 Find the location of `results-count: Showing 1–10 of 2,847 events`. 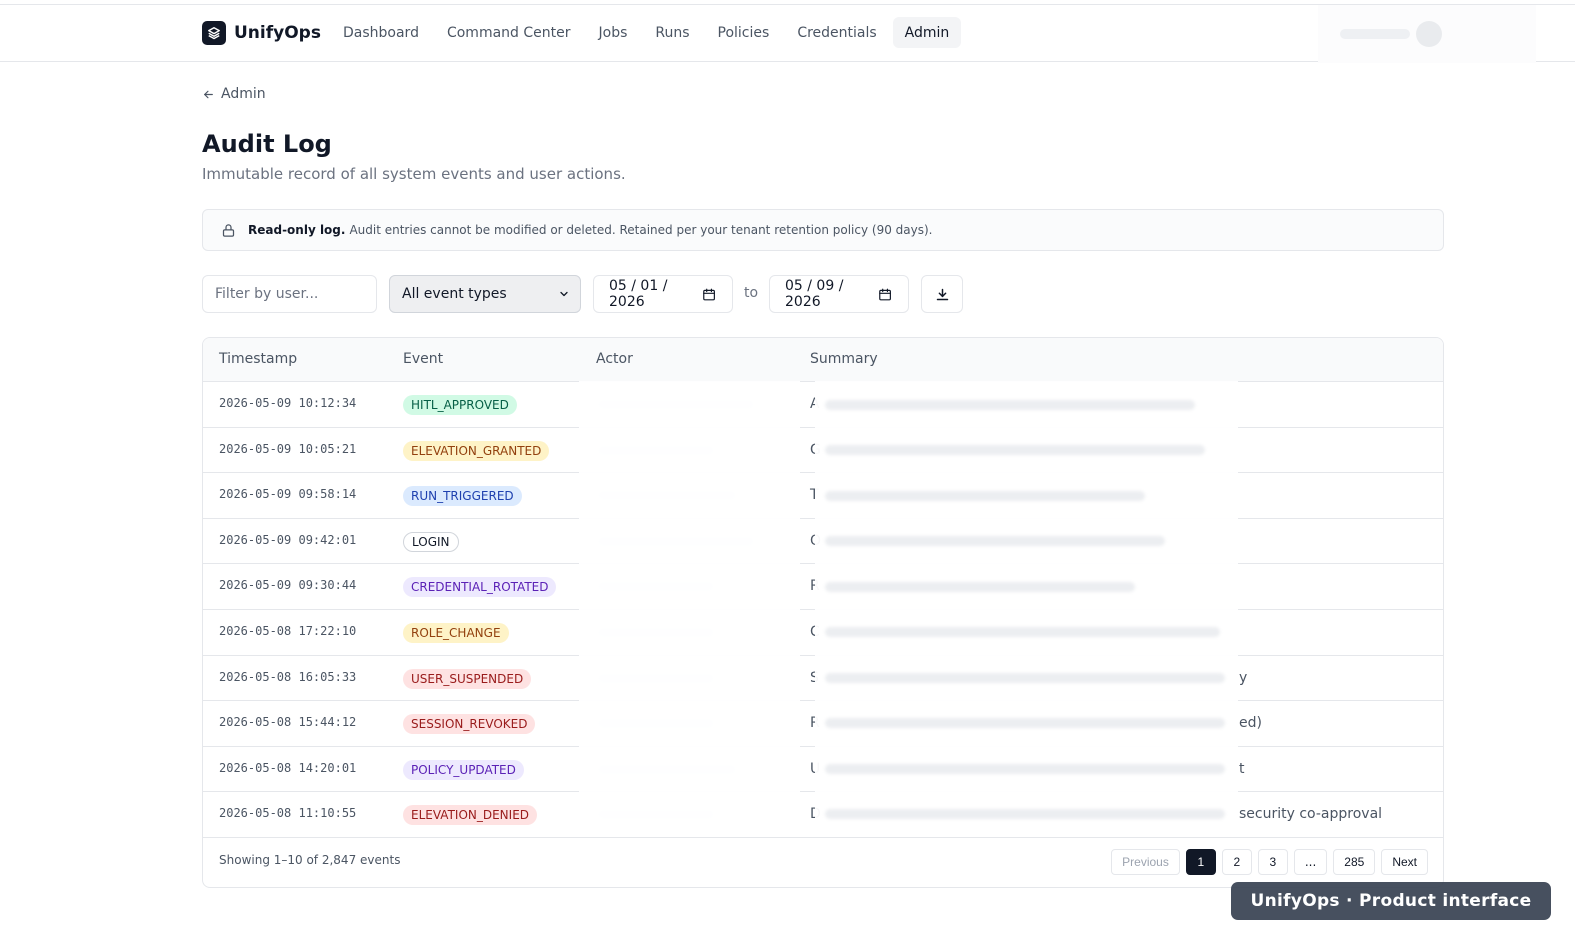

results-count: Showing 1–10 of 2,847 events is located at coordinates (310, 860).